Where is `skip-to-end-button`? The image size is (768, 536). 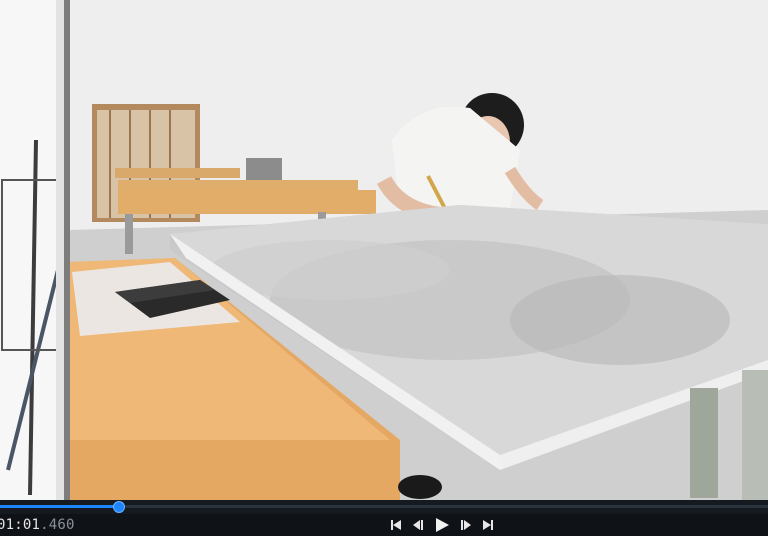 skip-to-end-button is located at coordinates (488, 525).